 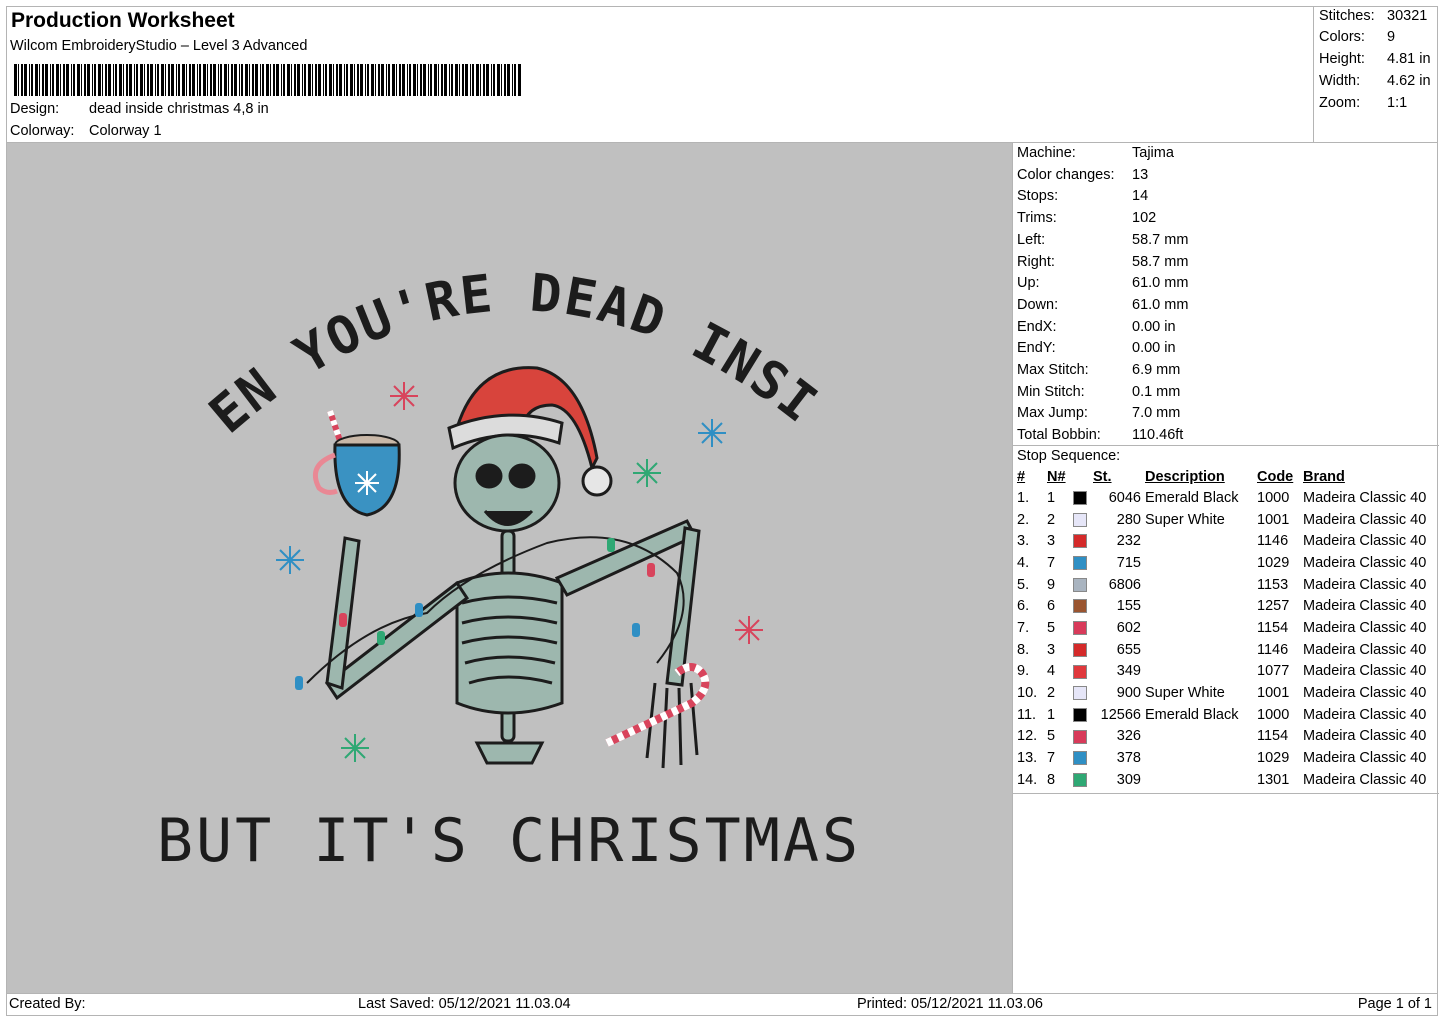 What do you see at coordinates (1027, 779) in the screenshot?
I see `stop-index: 14.` at bounding box center [1027, 779].